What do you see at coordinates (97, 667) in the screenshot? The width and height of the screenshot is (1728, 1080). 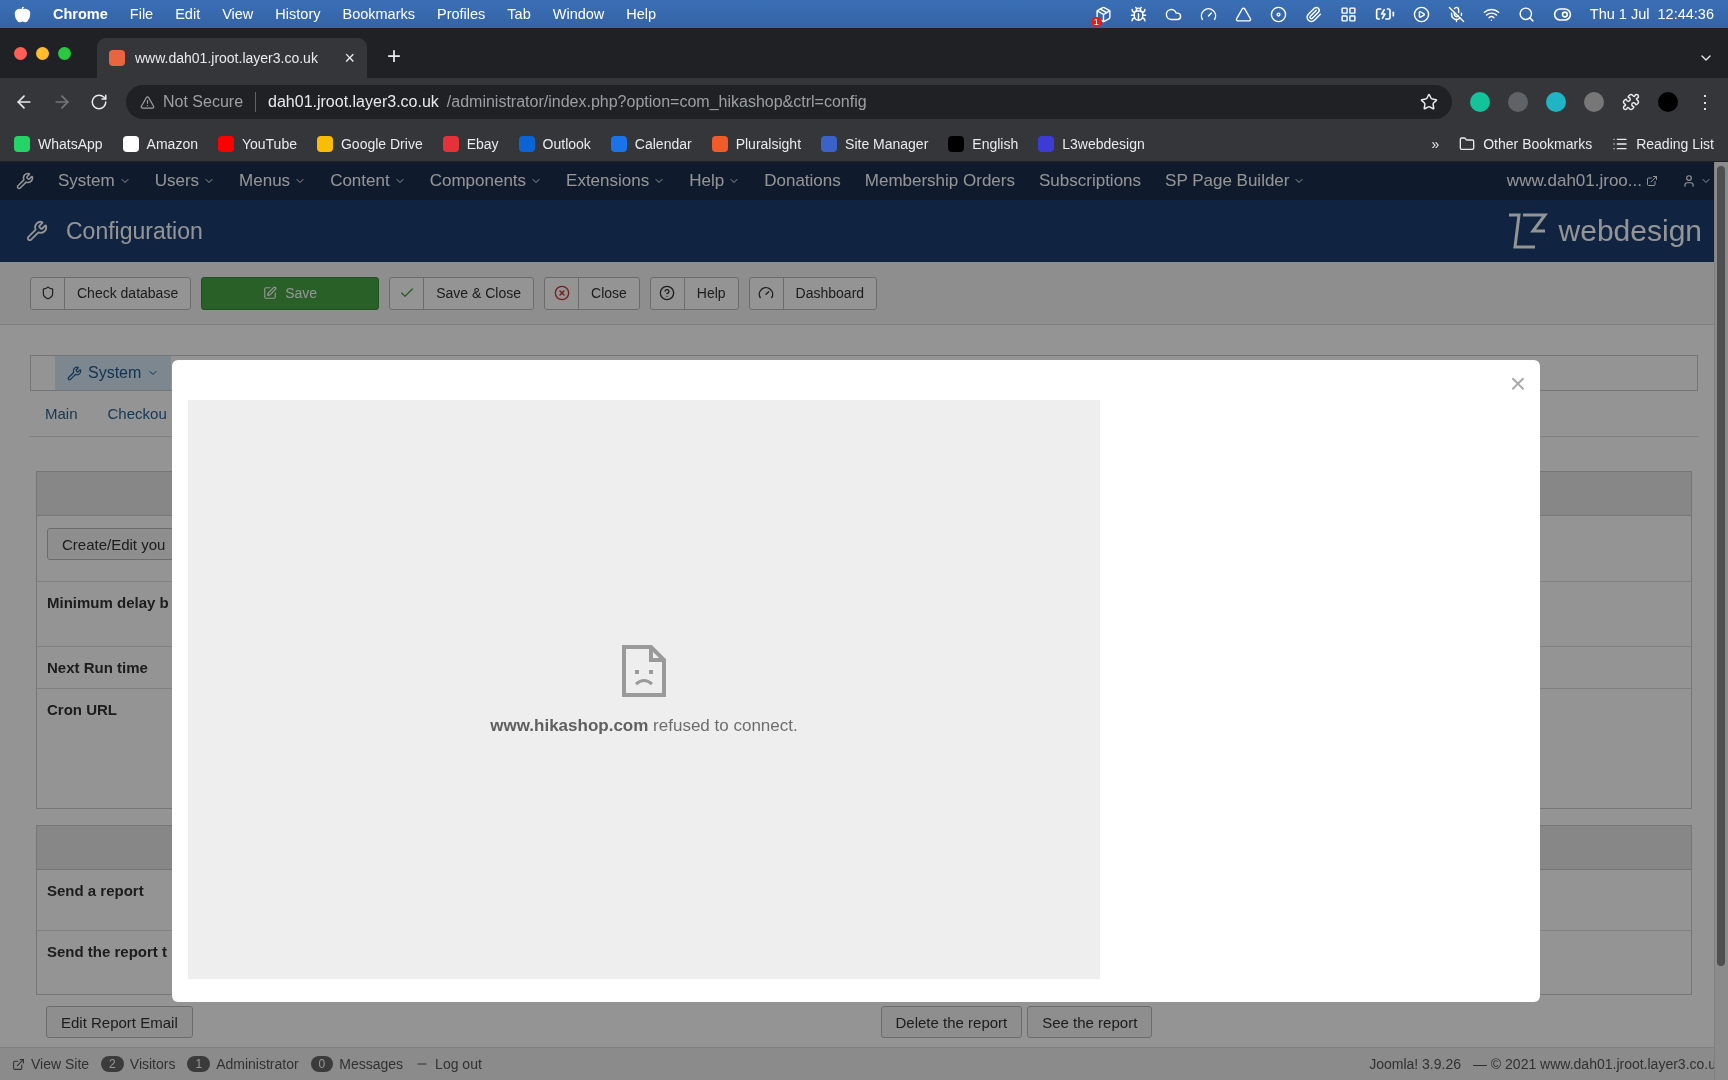 I see `field-label: Next Run time` at bounding box center [97, 667].